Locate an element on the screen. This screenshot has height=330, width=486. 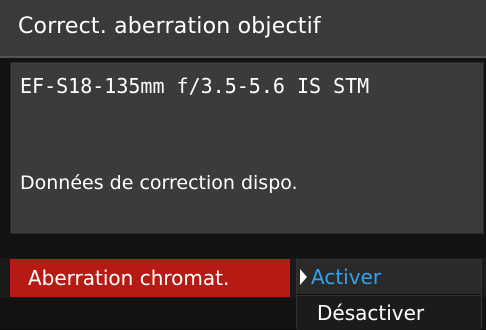
lens-name: EF-S18-135mm f/3.5-5.6 IS STM is located at coordinates (195, 86).